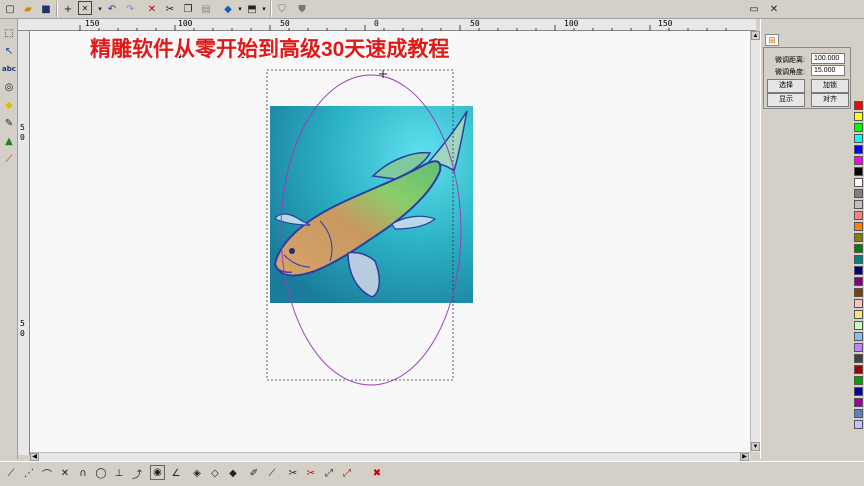  Describe the element at coordinates (65, 473) in the screenshot. I see `cross-tool-icon: ✕` at that location.